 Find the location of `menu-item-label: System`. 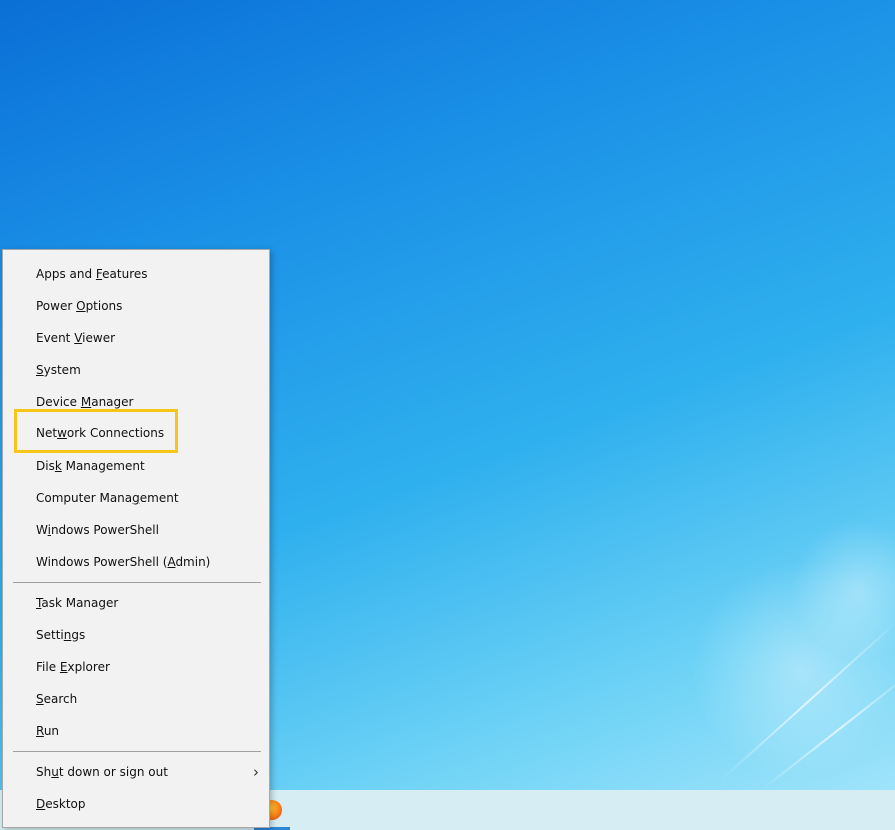

menu-item-label: System is located at coordinates (58, 370).